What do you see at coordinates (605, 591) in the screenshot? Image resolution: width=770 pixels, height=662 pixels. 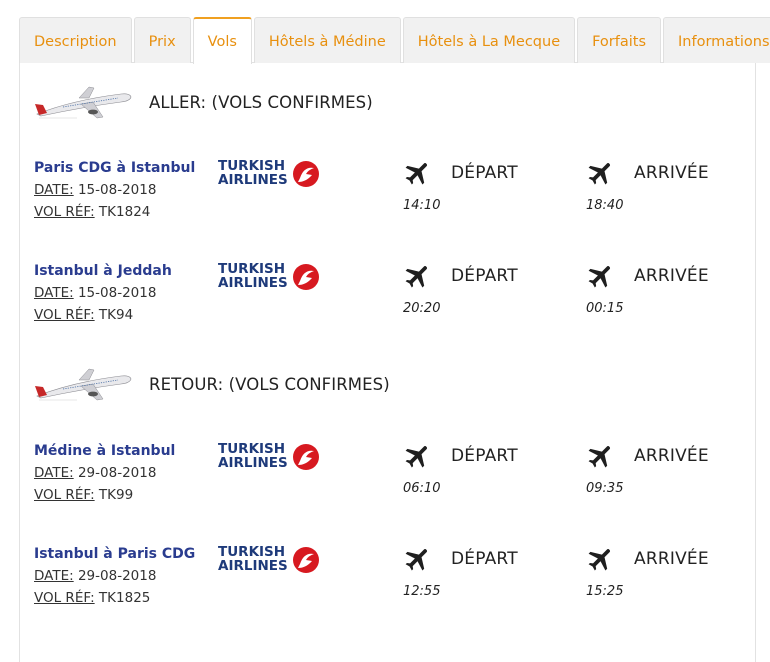 I see `arrival-time: 15:25` at bounding box center [605, 591].